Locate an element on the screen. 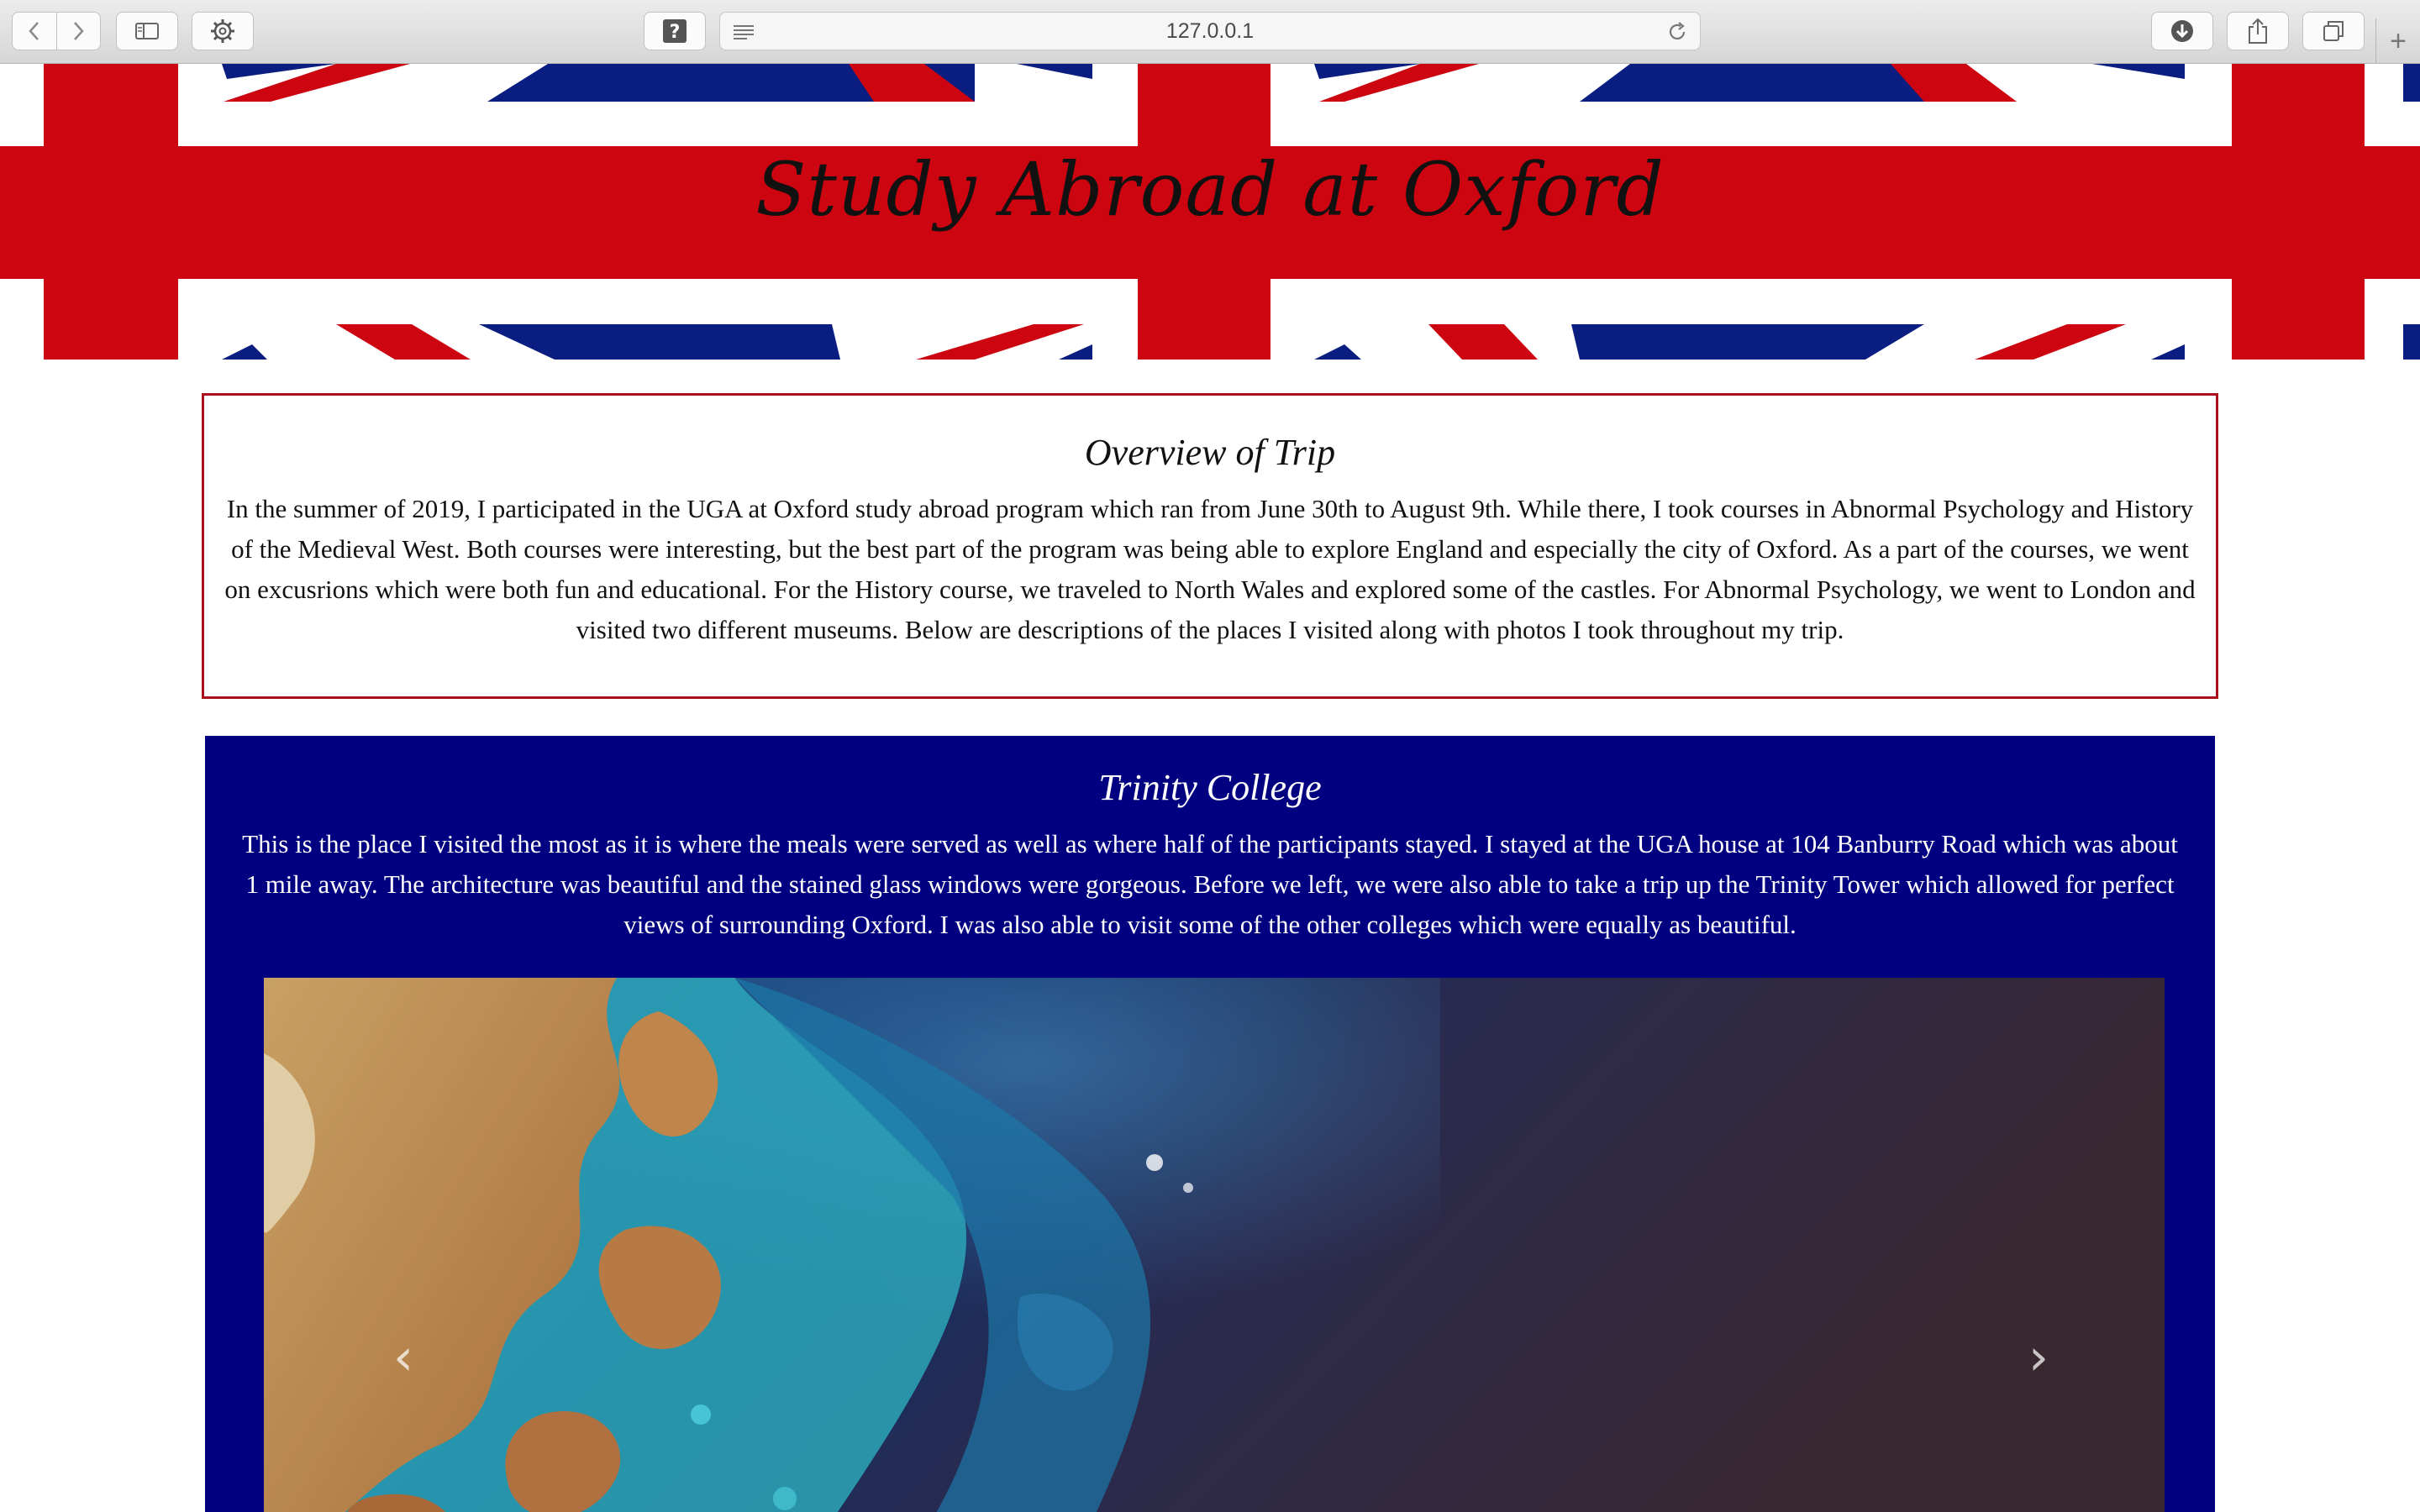 The image size is (2420, 1512). settings-button is located at coordinates (223, 31).